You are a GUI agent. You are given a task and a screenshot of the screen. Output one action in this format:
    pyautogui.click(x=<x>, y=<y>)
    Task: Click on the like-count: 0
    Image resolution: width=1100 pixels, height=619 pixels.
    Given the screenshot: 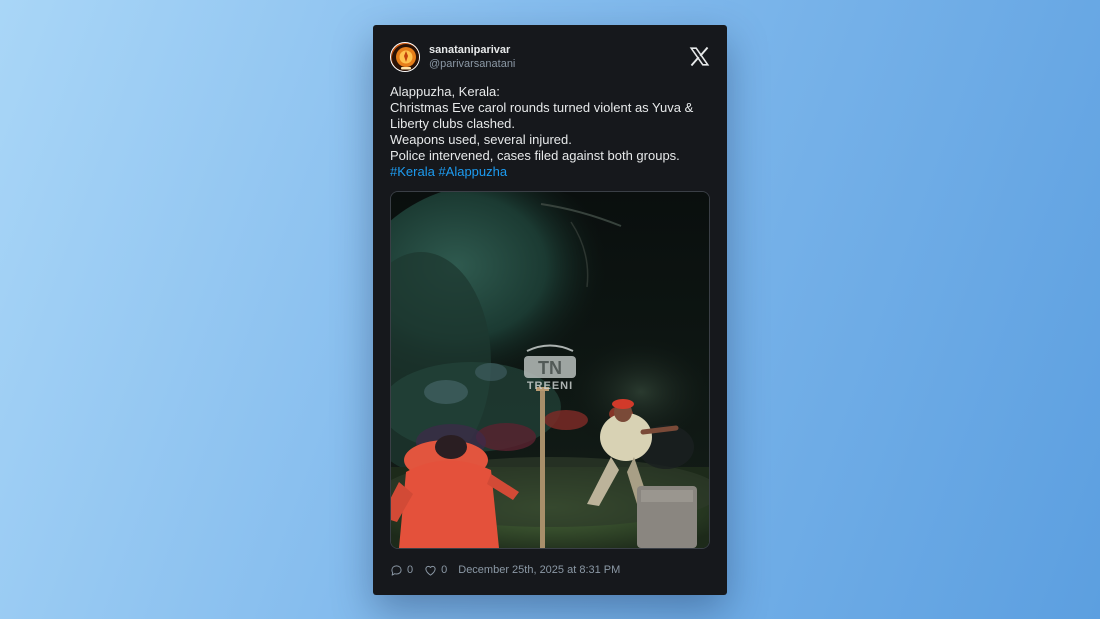 What is the action you would take?
    pyautogui.click(x=444, y=570)
    